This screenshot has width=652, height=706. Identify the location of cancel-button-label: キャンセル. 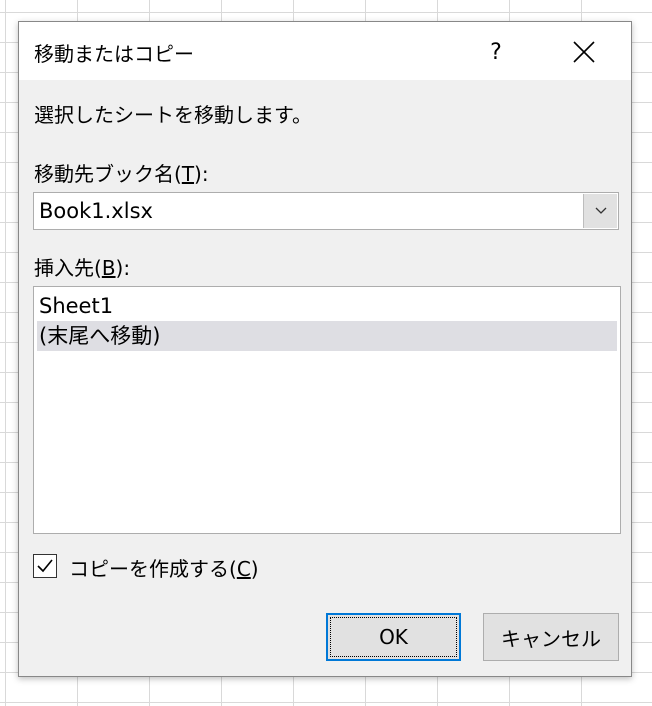
(551, 638).